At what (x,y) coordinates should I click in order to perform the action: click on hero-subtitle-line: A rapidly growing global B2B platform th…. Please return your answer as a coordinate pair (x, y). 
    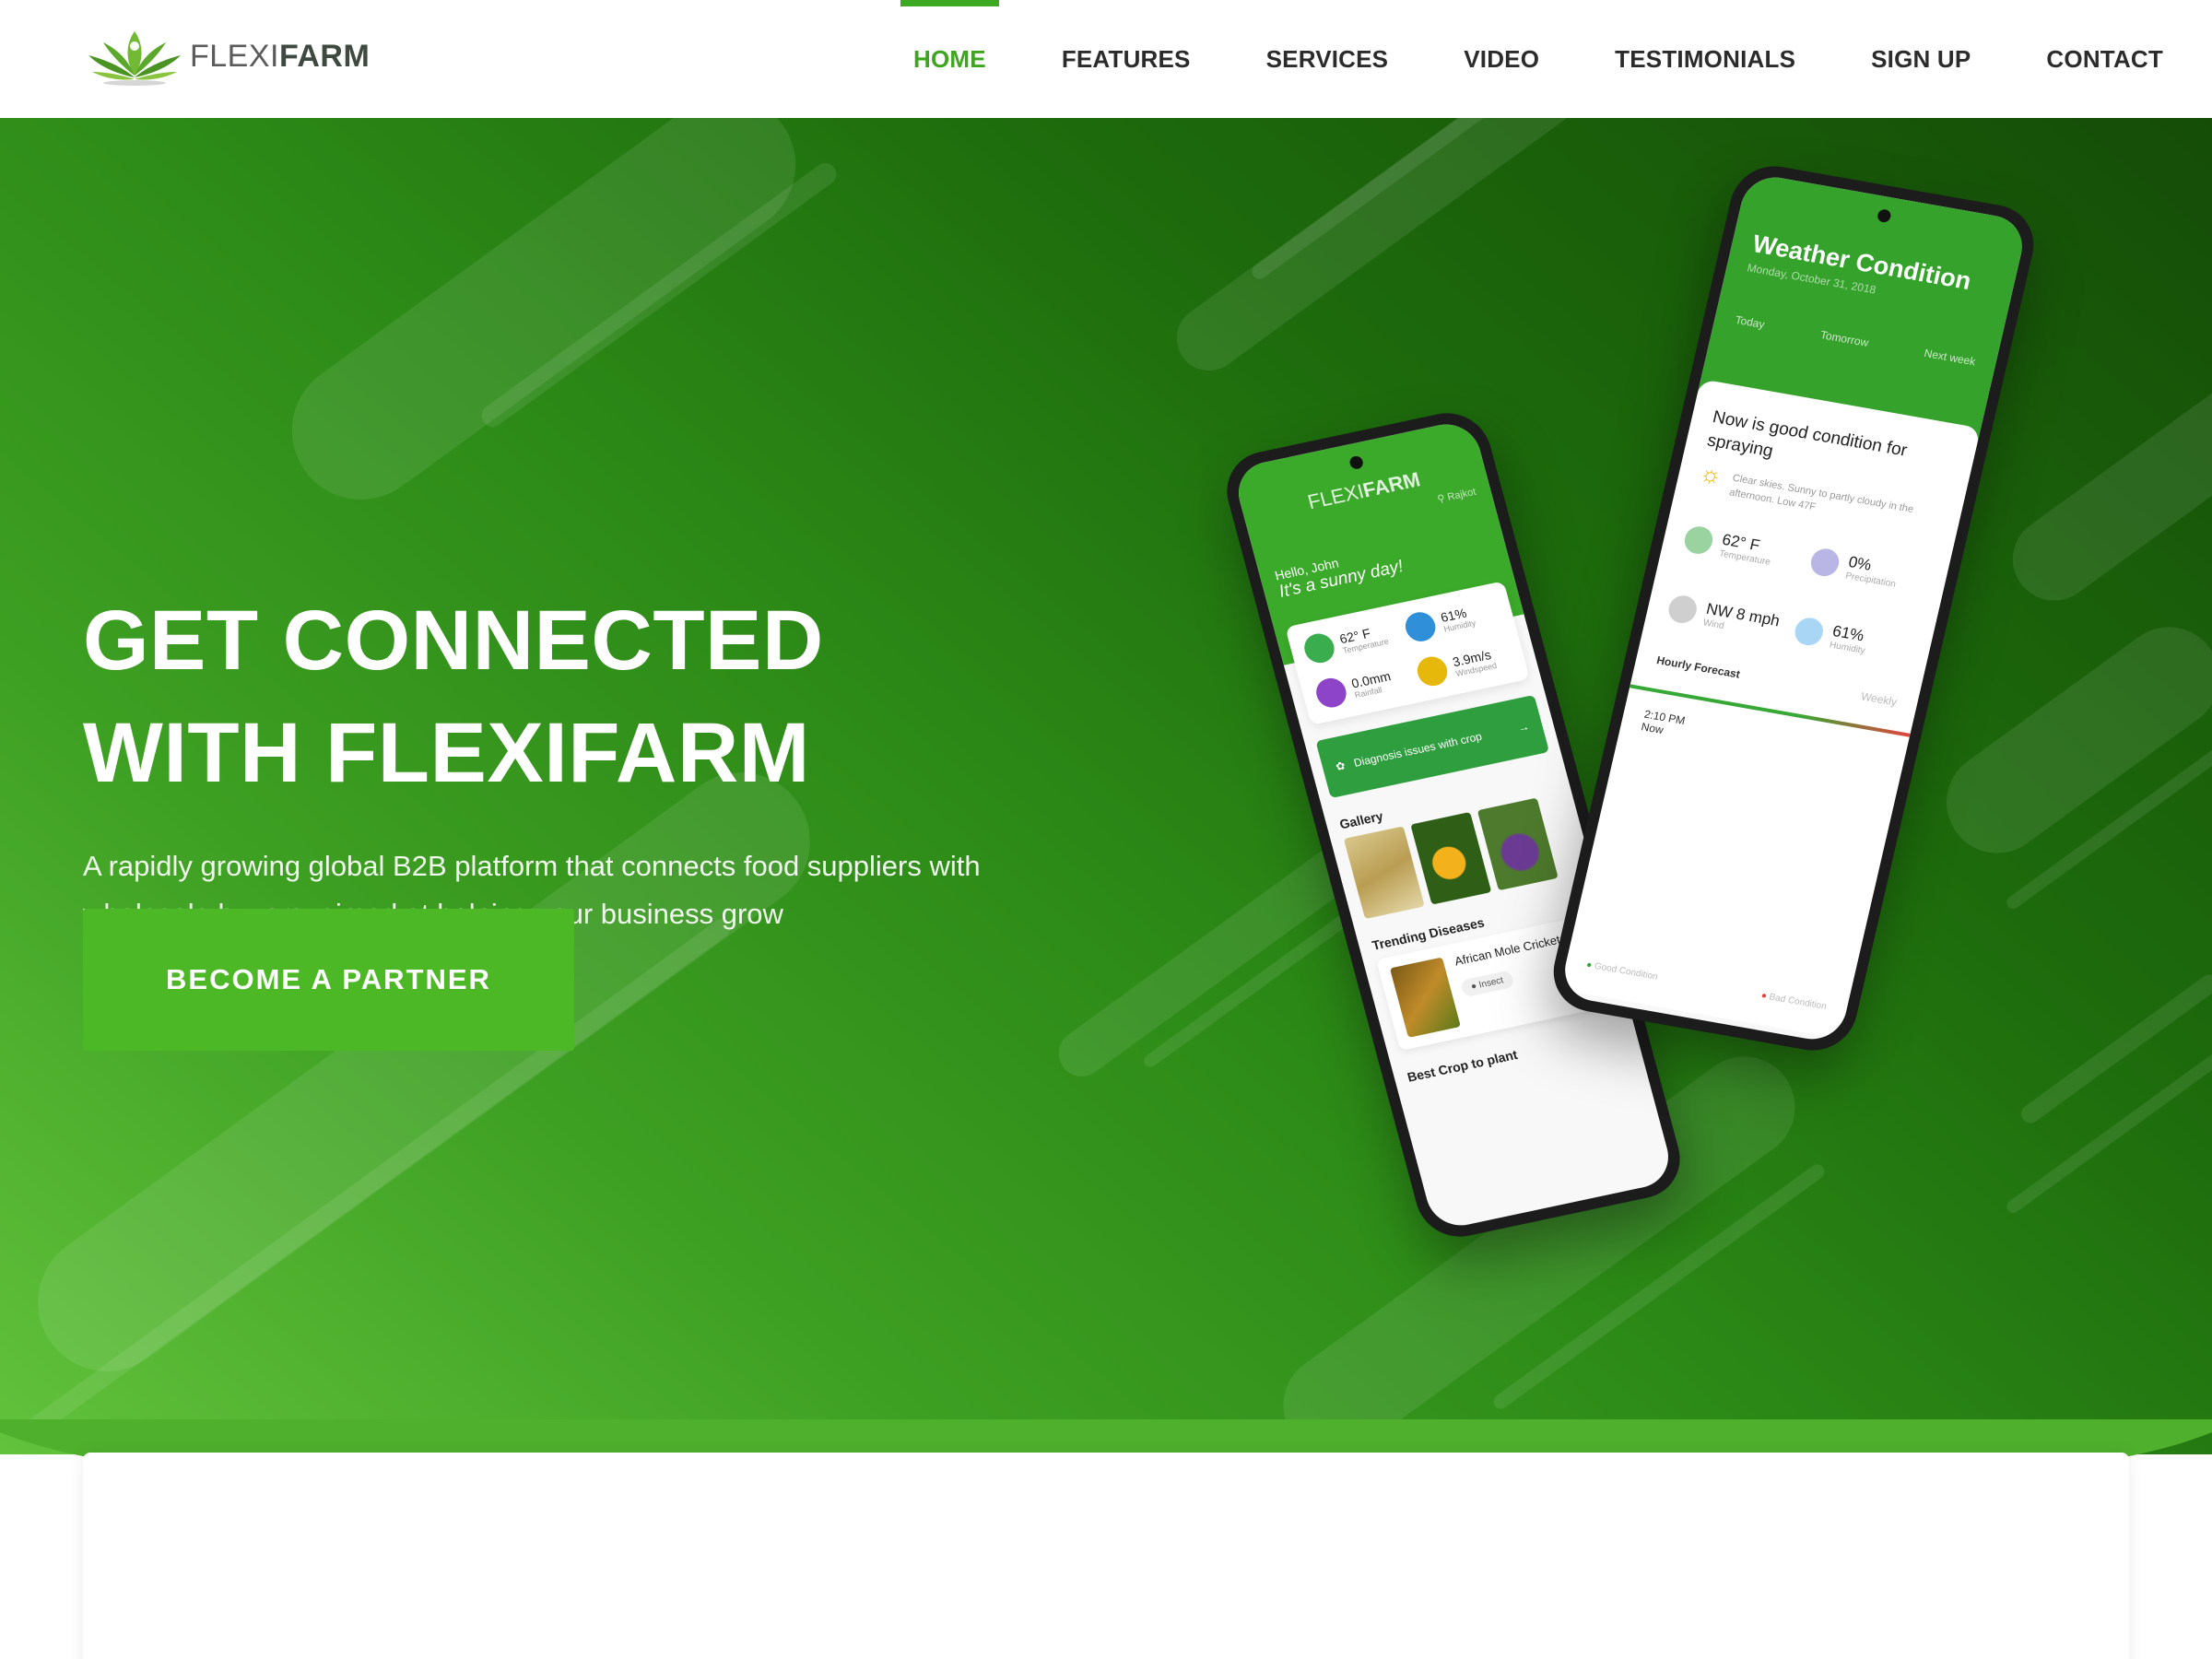
    Looking at the image, I should click on (532, 866).